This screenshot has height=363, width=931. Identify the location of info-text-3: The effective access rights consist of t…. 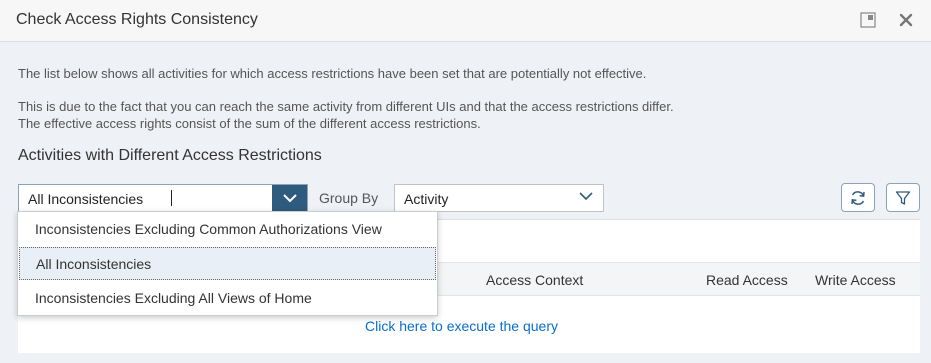
(249, 123).